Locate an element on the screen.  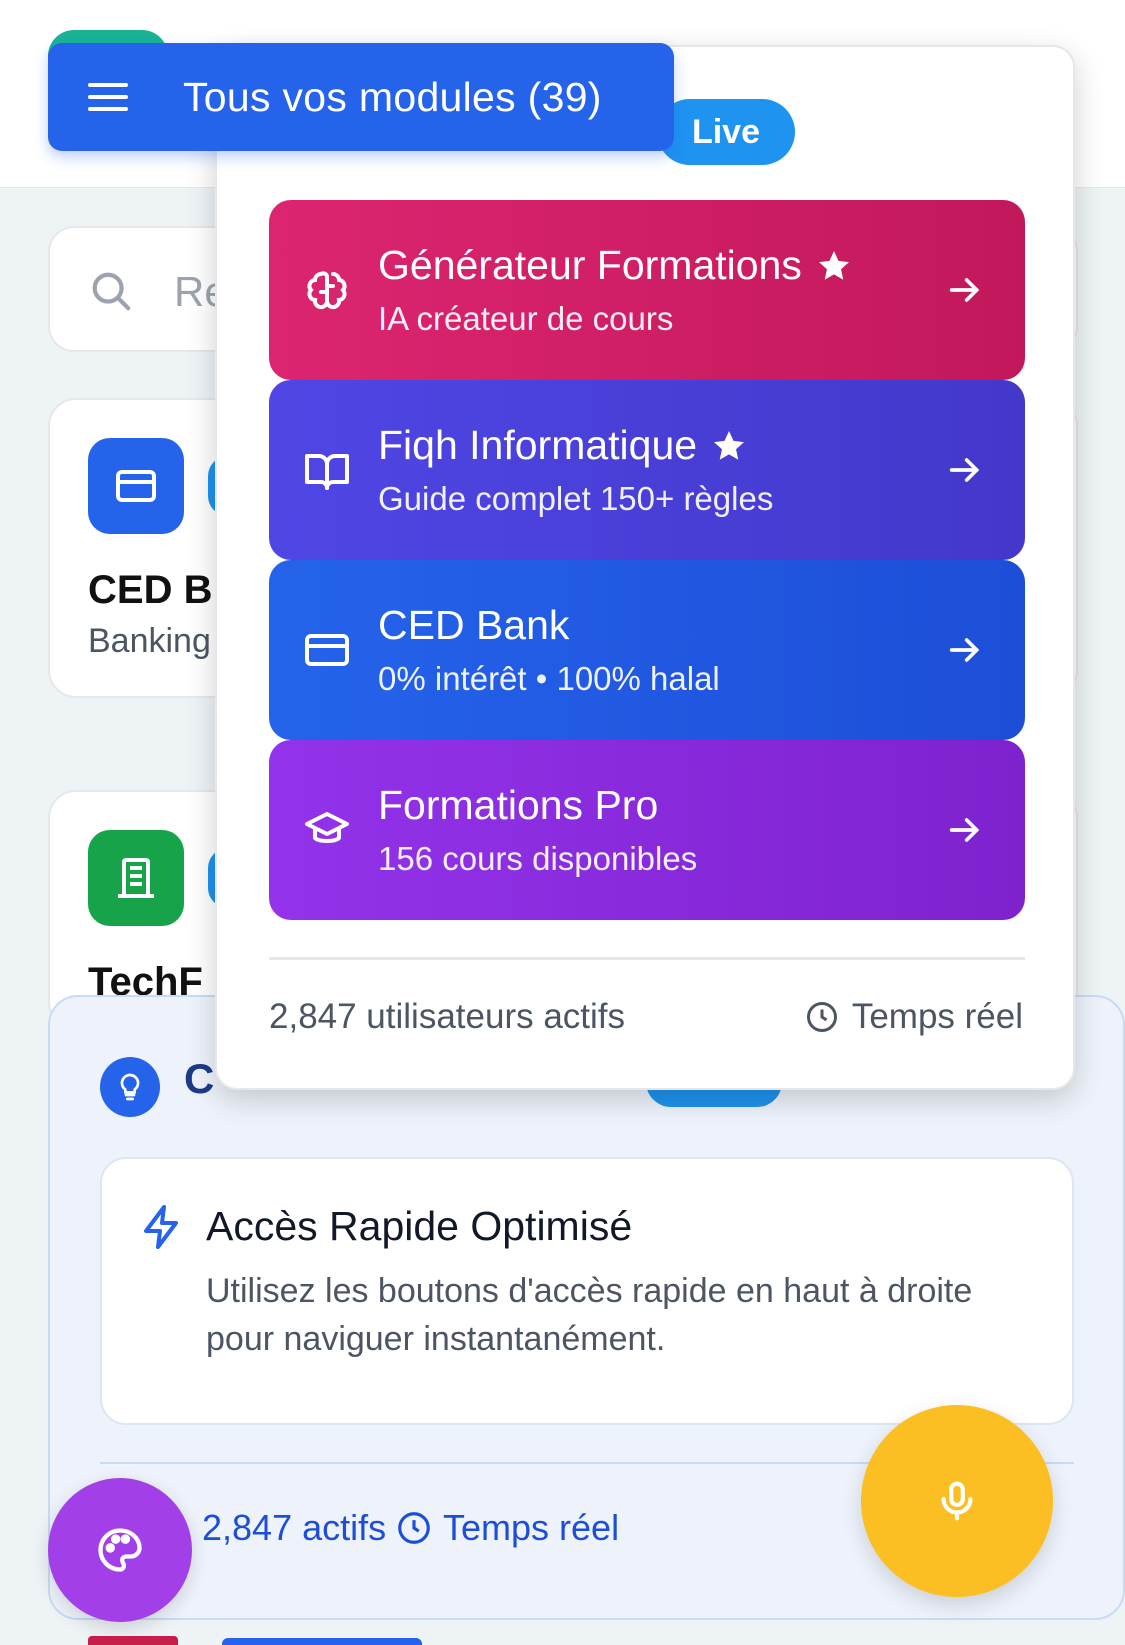
active-users-label: 2,847 actifs is located at coordinates (294, 1527).